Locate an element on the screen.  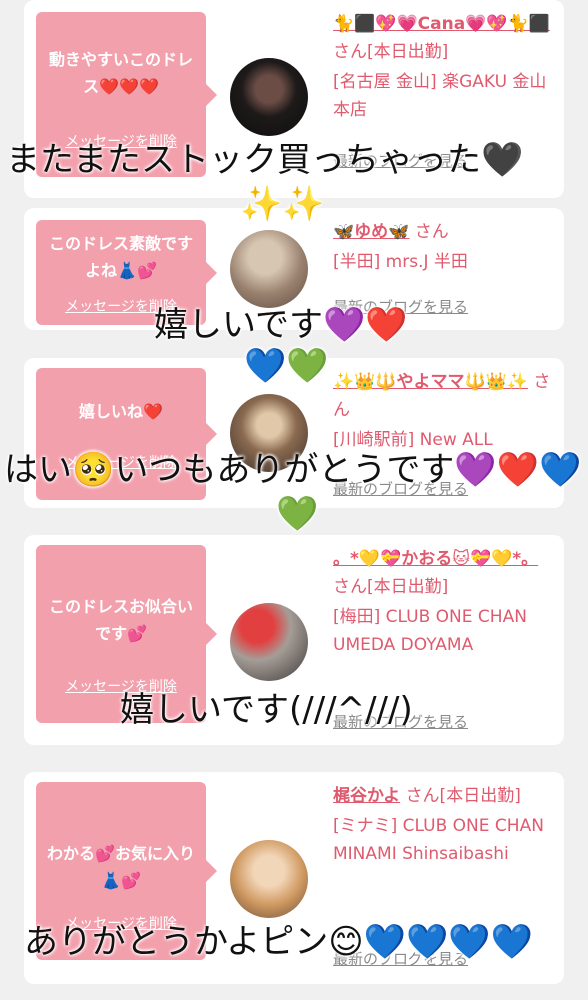
message-text: 嬉しいね❤️ is located at coordinates (121, 411).